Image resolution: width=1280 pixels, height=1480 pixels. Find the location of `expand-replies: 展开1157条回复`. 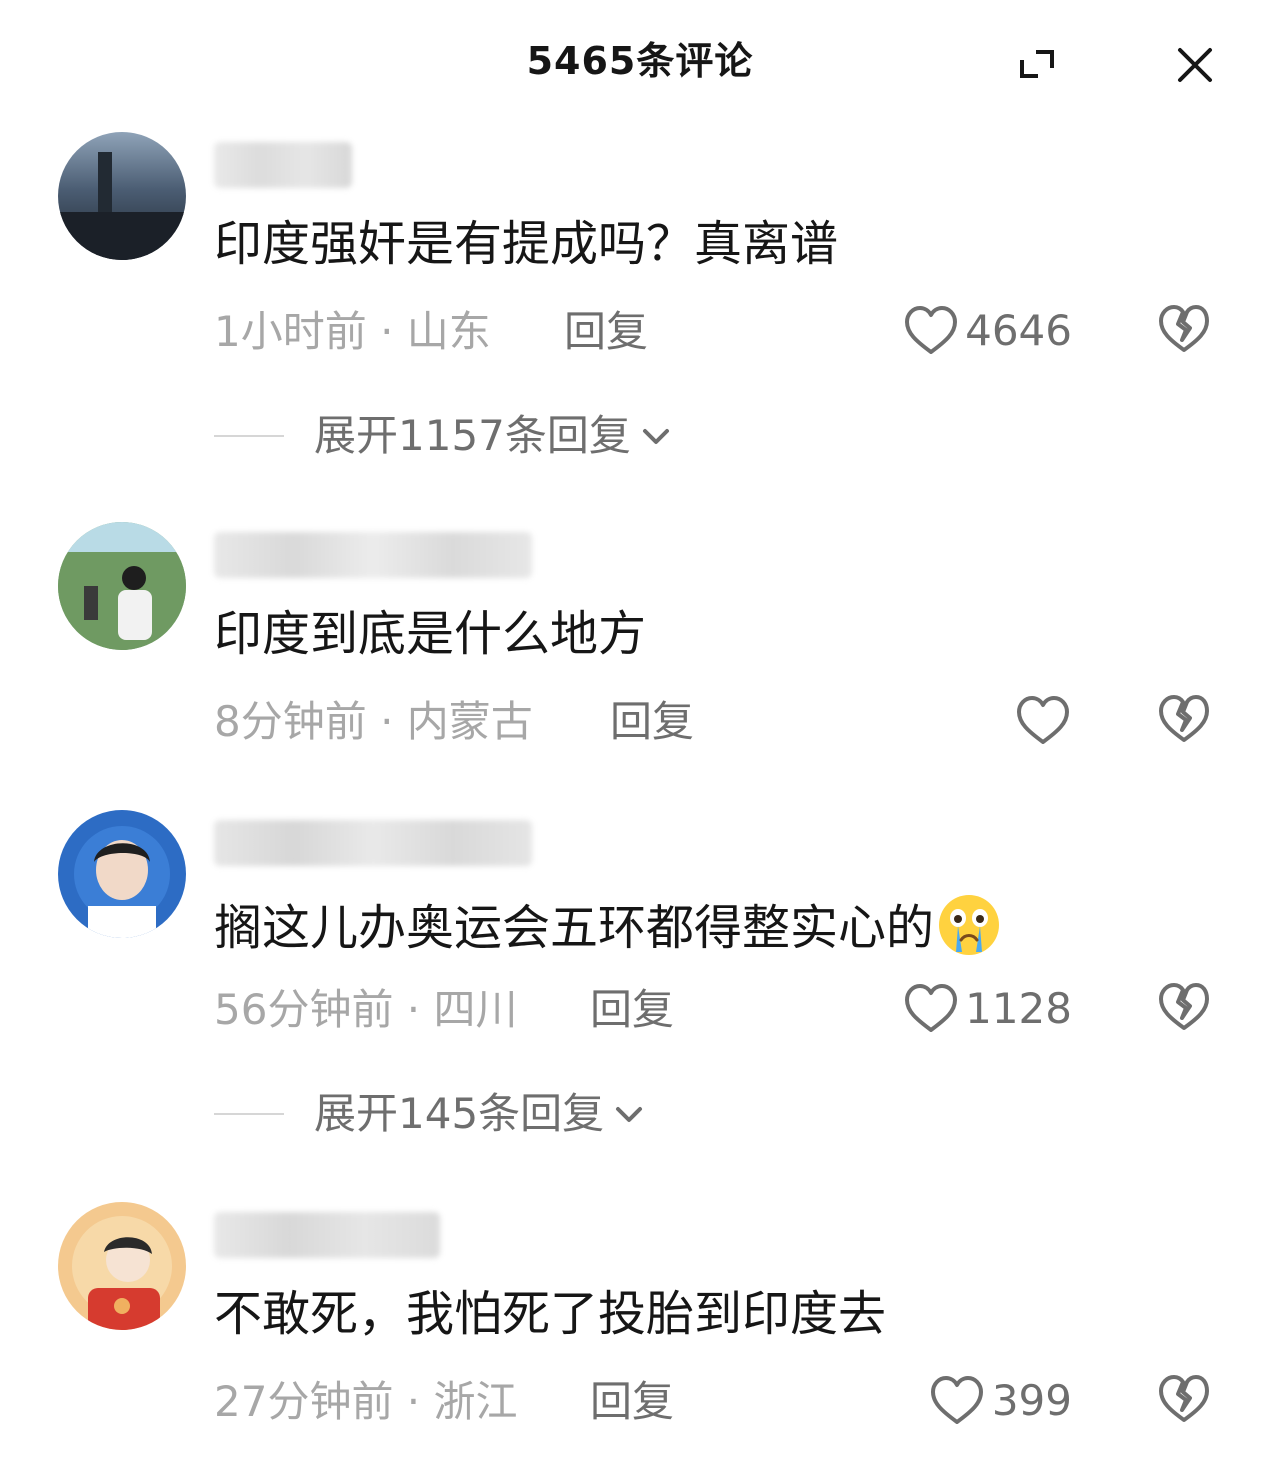

expand-replies: 展开1157条回复 is located at coordinates (474, 436).